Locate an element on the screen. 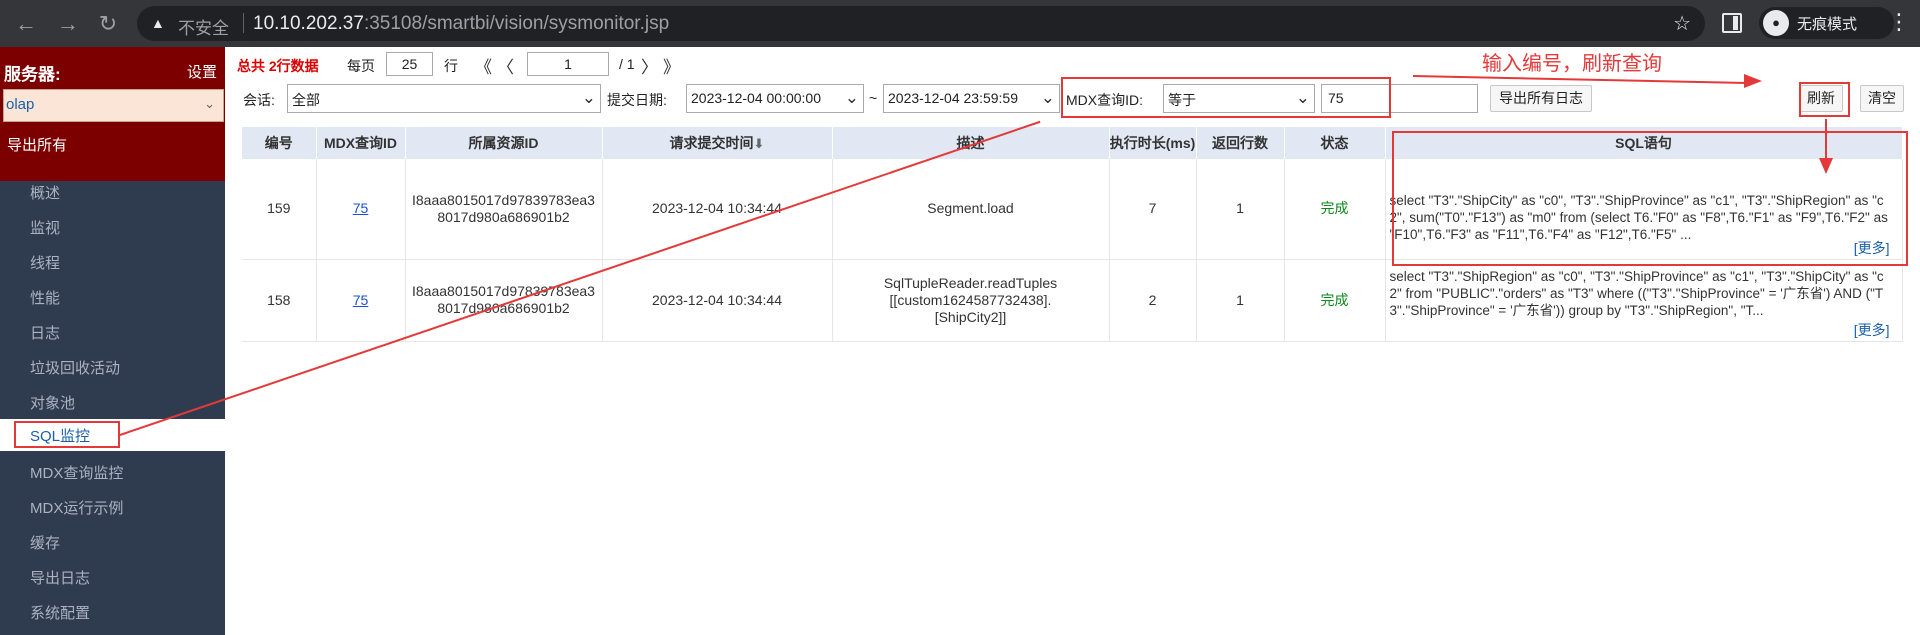 This screenshot has height=635, width=1920. sidebar-item-export-log: 导出日志 is located at coordinates (60, 577).